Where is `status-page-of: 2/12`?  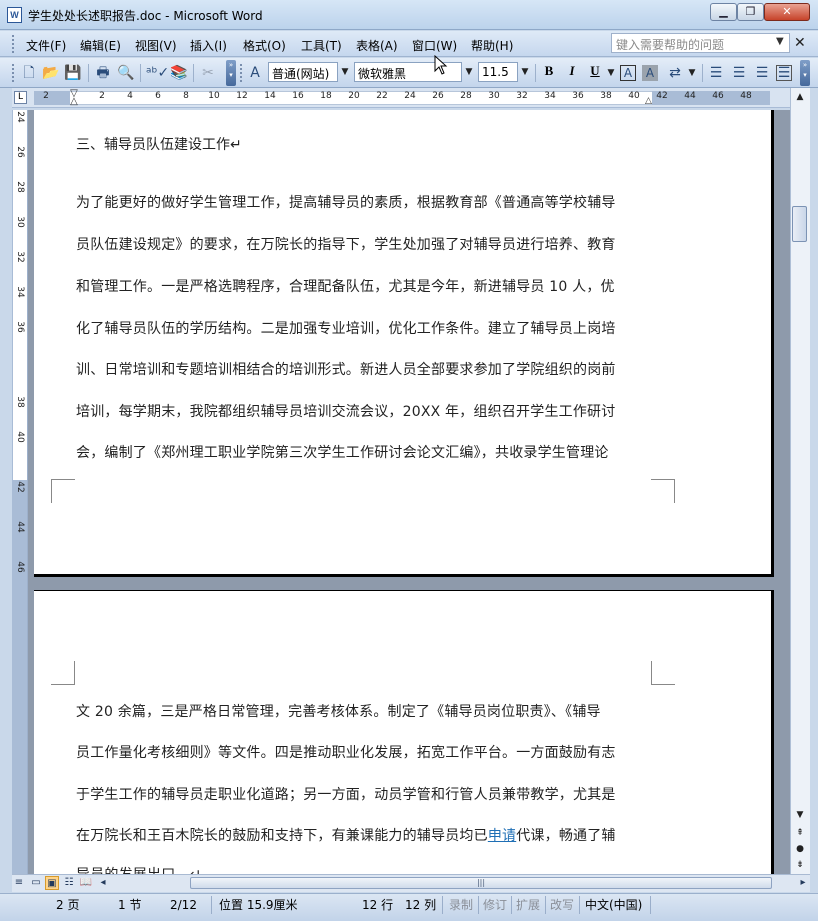
status-page-of: 2/12 is located at coordinates (183, 905).